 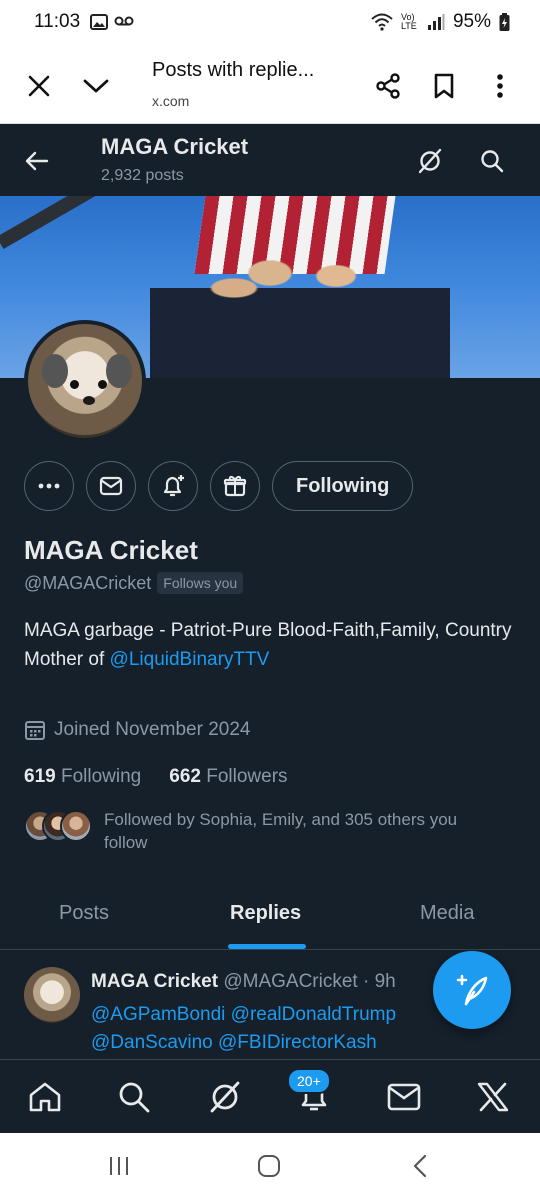 I want to click on tab-posts: Posts, so click(x=84, y=913).